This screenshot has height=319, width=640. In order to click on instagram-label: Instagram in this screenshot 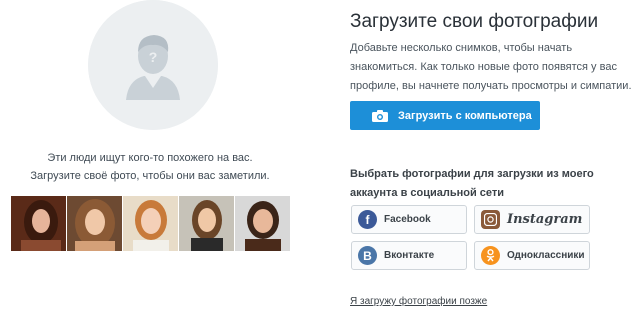, I will do `click(545, 219)`.